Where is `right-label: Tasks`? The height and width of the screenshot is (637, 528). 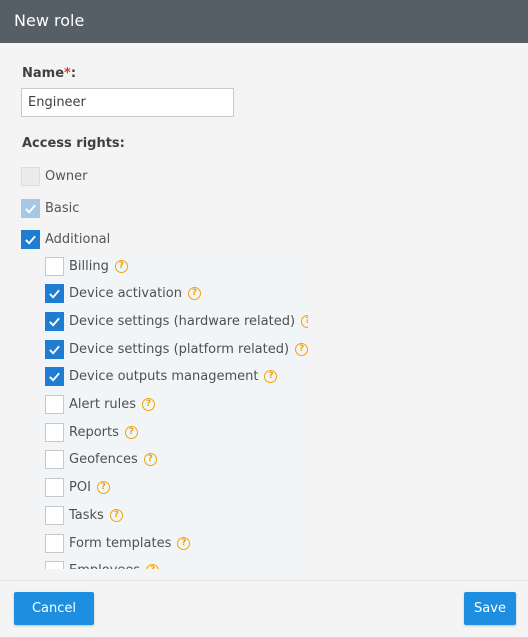
right-label: Tasks is located at coordinates (86, 515).